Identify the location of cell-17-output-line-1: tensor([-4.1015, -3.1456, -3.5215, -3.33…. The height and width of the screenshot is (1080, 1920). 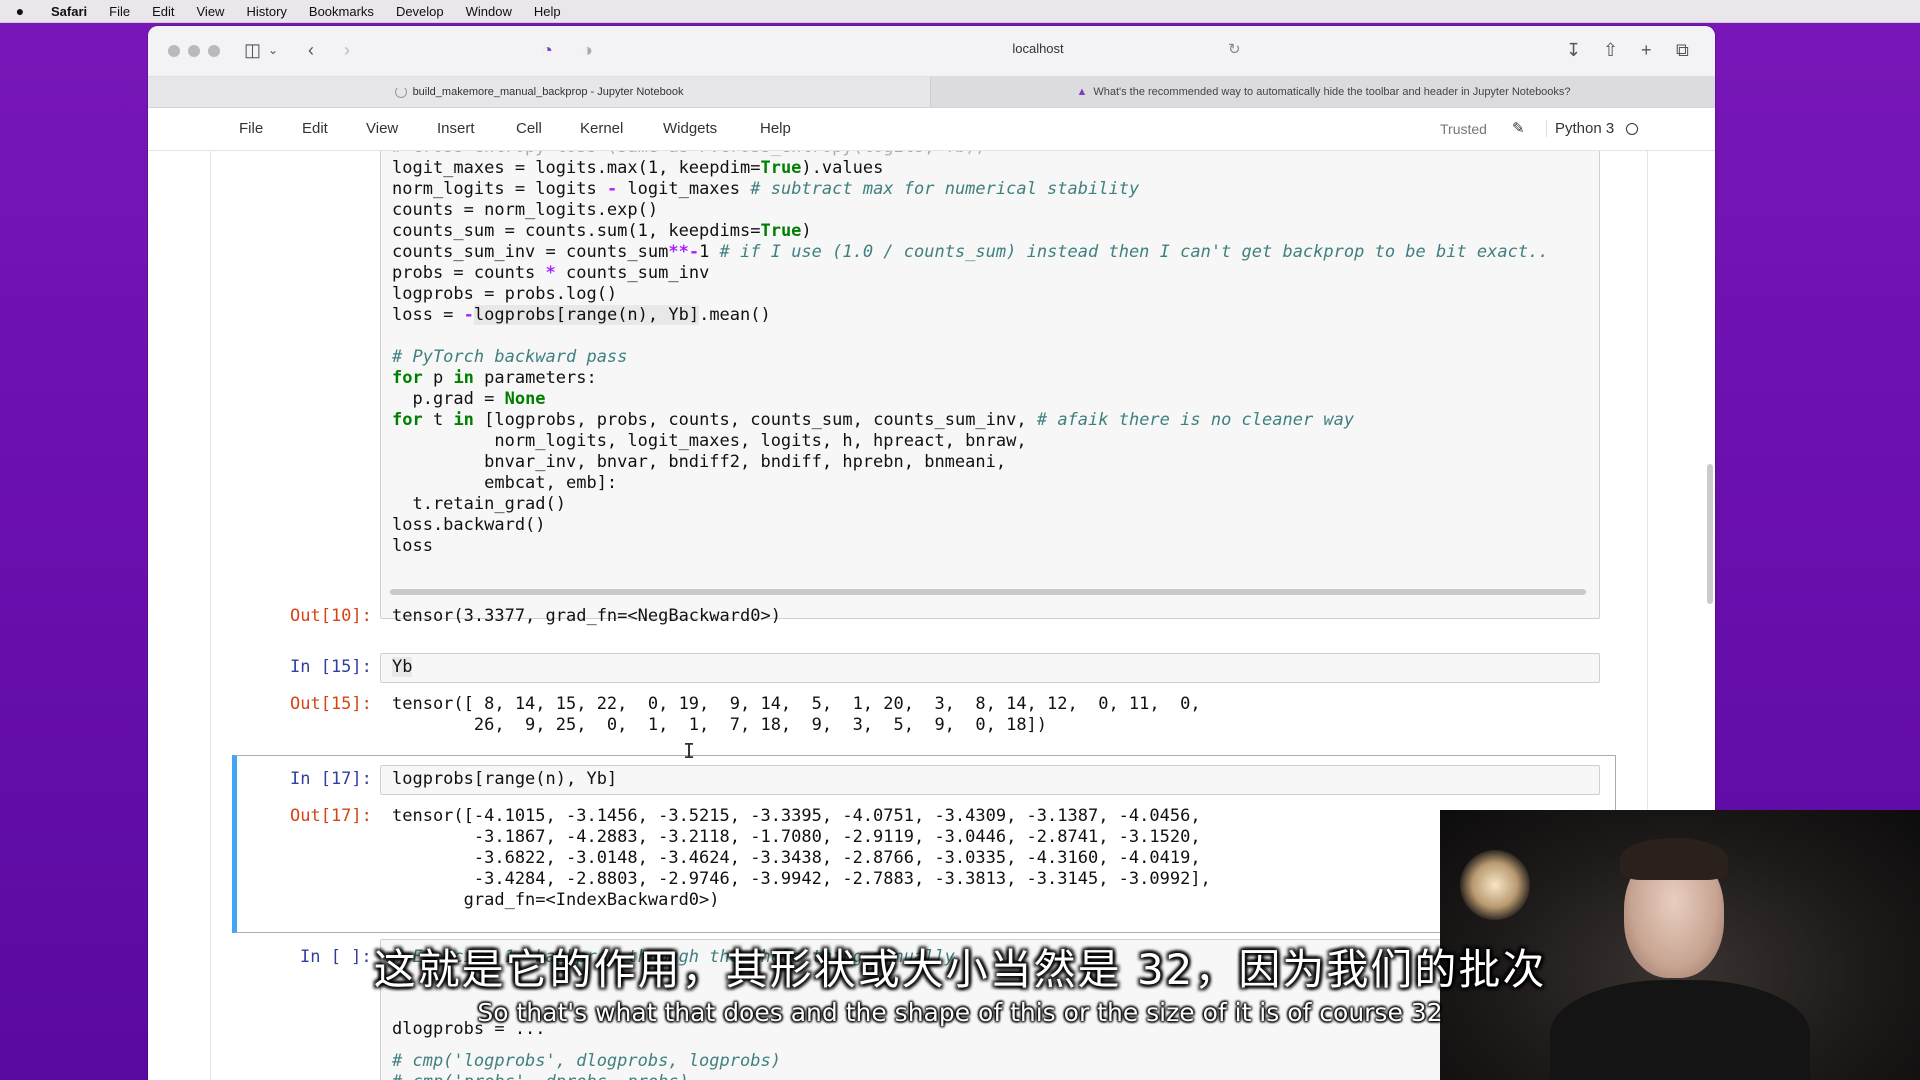
(796, 816).